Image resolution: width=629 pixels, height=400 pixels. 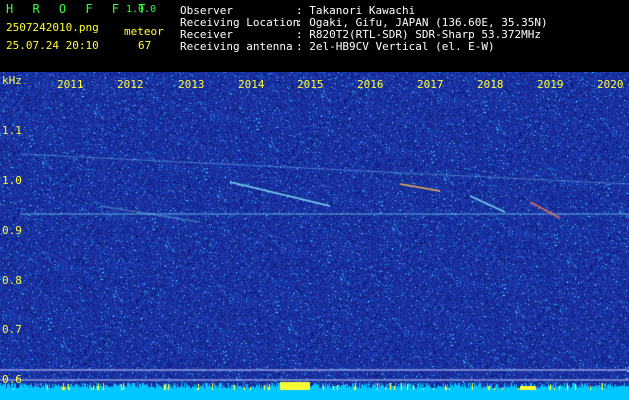 What do you see at coordinates (191, 84) in the screenshot?
I see `x-tick-2013: 2013` at bounding box center [191, 84].